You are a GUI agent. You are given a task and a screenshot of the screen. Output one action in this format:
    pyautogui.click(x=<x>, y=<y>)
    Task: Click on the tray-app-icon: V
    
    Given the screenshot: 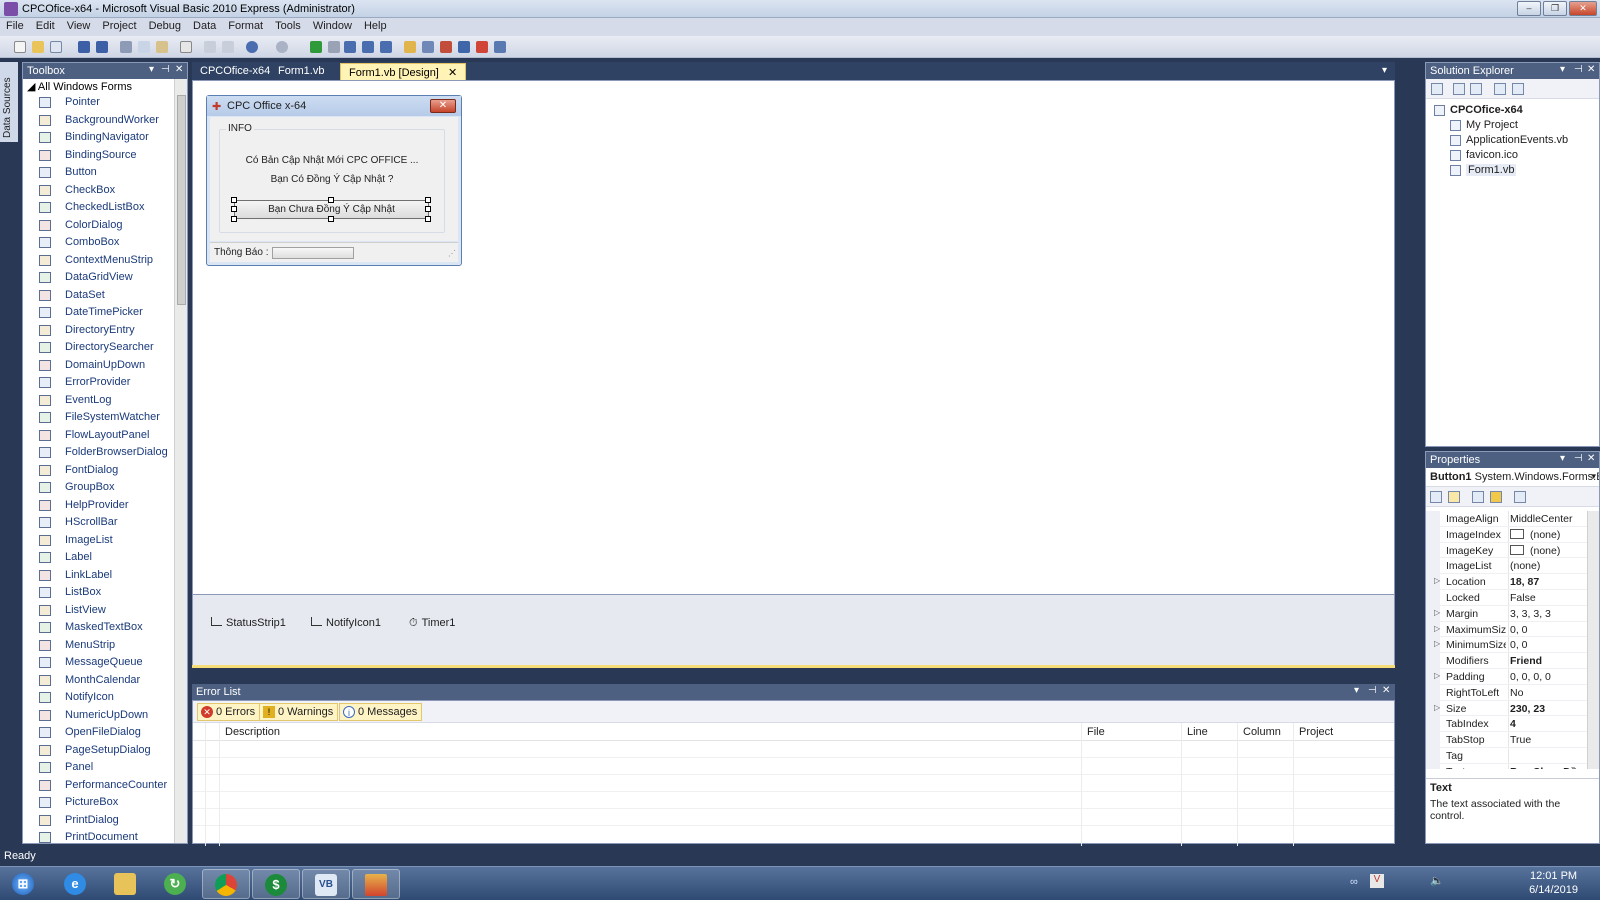 What is the action you would take?
    pyautogui.click(x=1377, y=881)
    